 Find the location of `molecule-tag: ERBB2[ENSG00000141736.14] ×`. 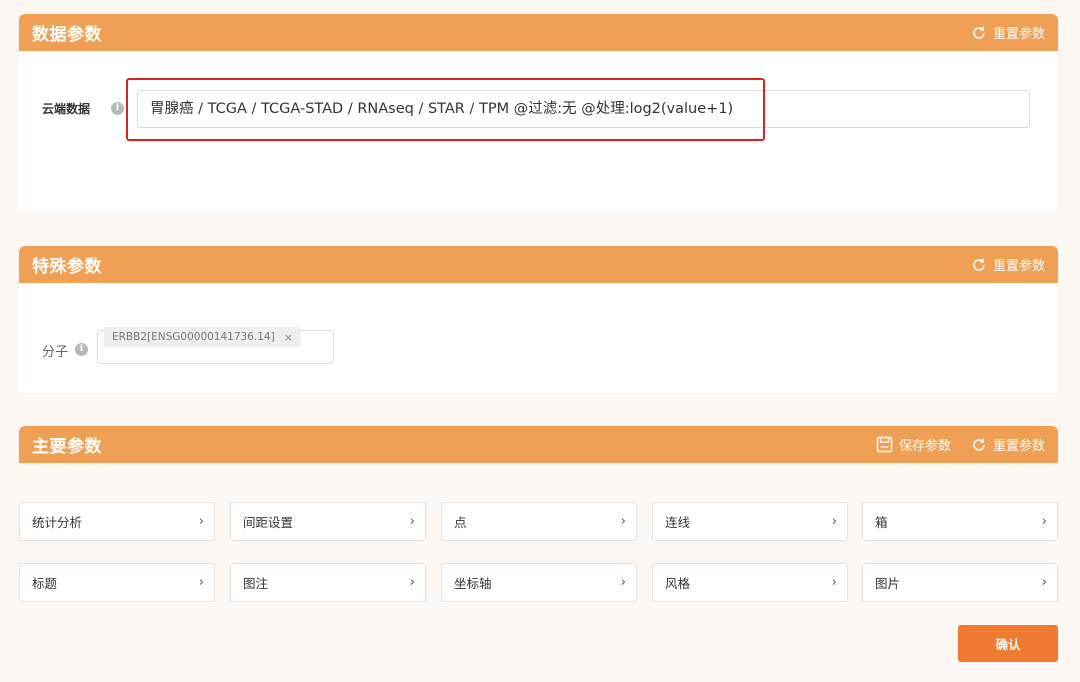

molecule-tag: ERBB2[ENSG00000141736.14] × is located at coordinates (202, 337).